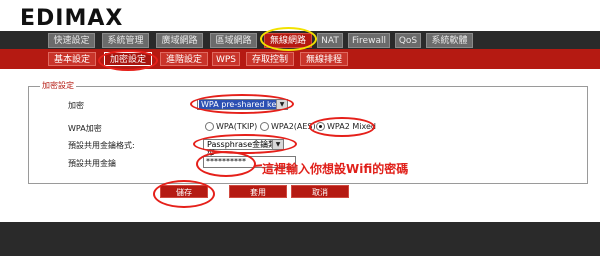  Describe the element at coordinates (128, 60) in the screenshot. I see `annotation-circle-encryption-tab` at that location.